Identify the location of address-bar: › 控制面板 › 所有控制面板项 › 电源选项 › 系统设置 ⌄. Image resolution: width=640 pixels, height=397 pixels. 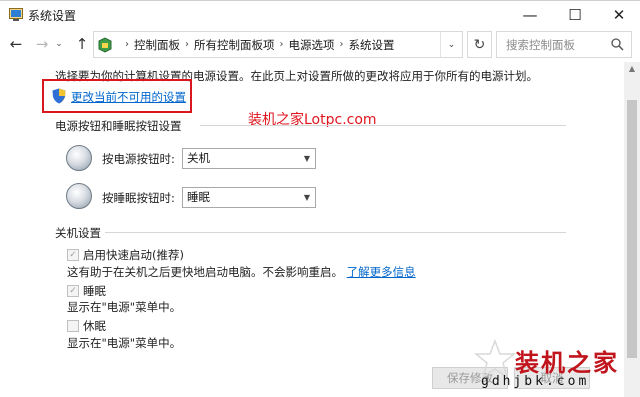
(278, 44).